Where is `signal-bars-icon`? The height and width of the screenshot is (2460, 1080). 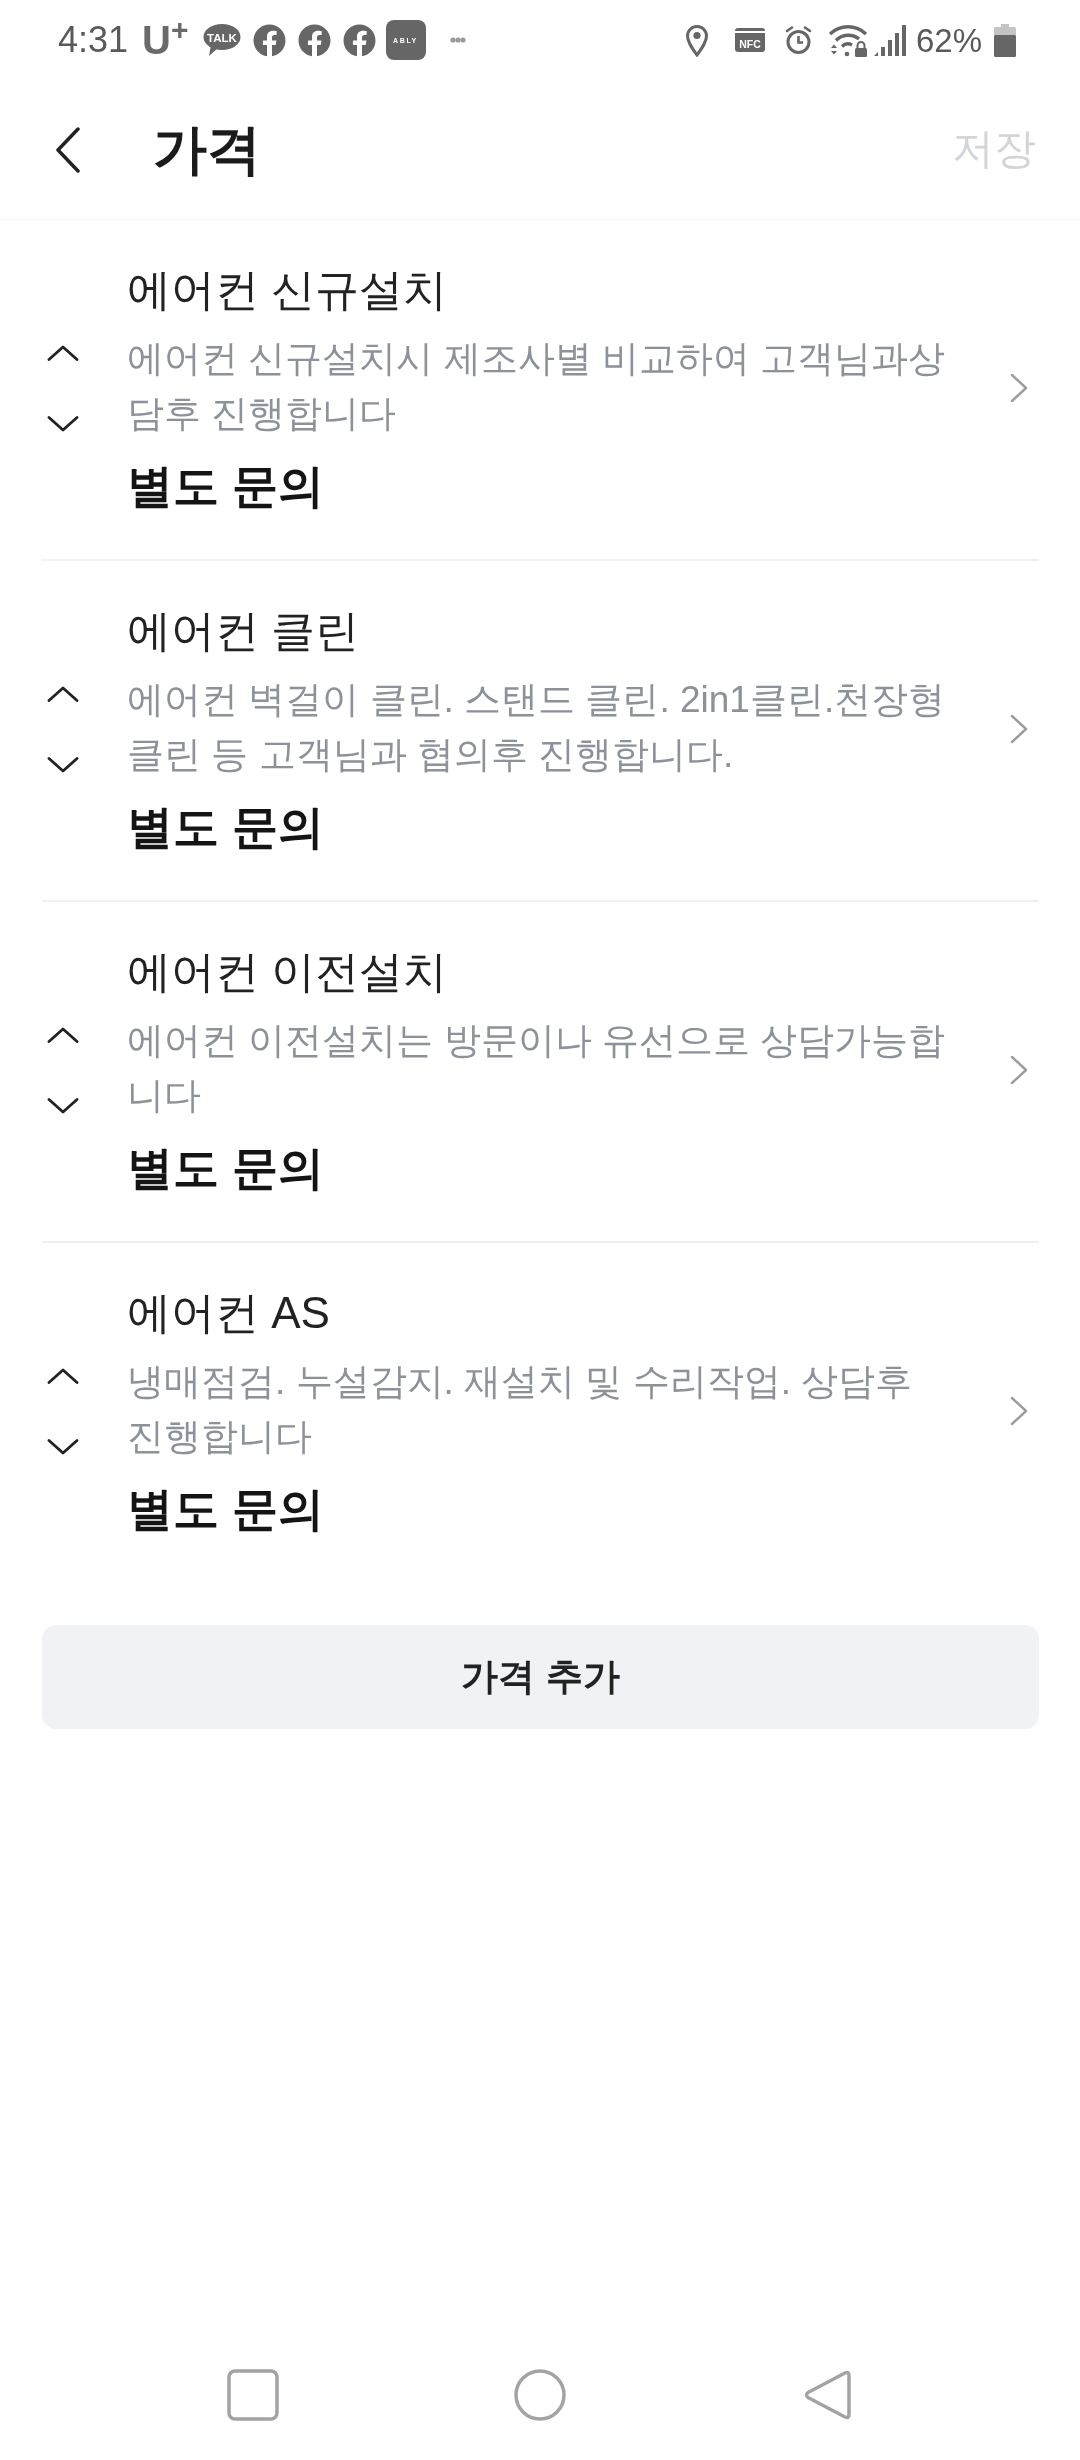
signal-bars-icon is located at coordinates (889, 40).